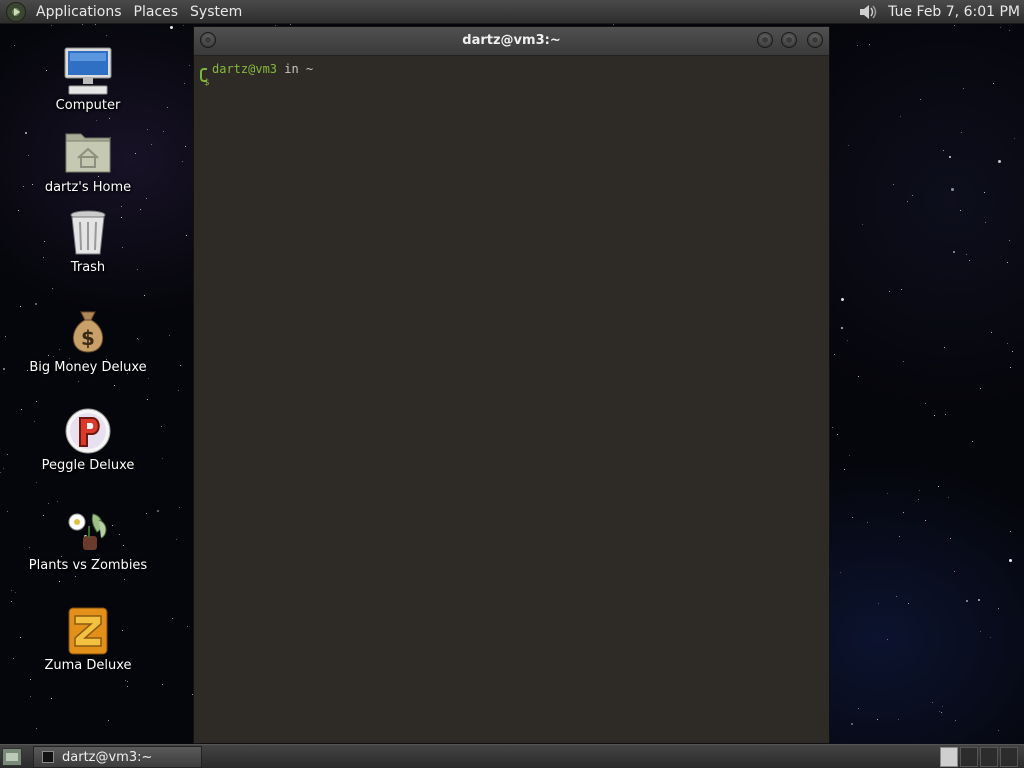  I want to click on window-title: dartz@vm3:~, so click(511, 40).